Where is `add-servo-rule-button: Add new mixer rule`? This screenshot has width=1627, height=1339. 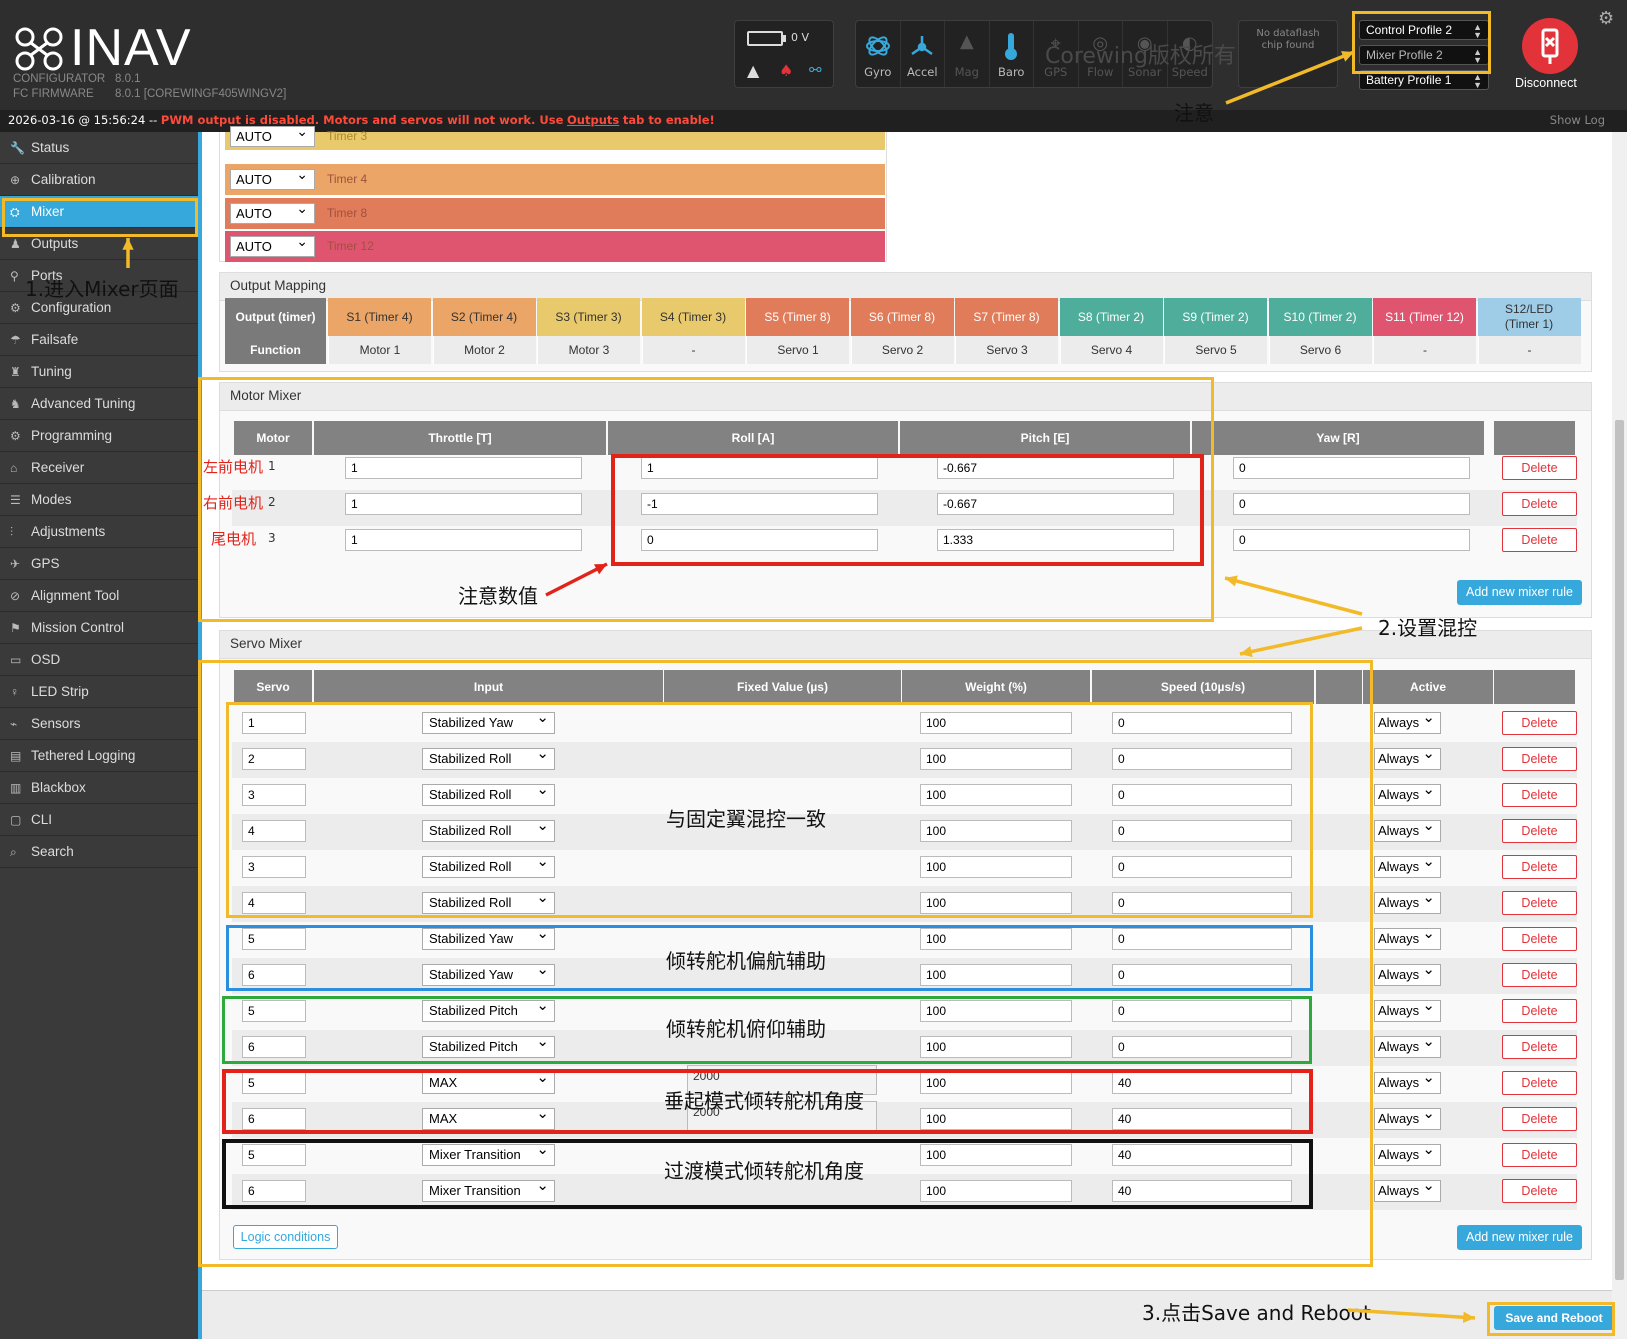
add-servo-rule-button: Add new mixer rule is located at coordinates (1519, 1237).